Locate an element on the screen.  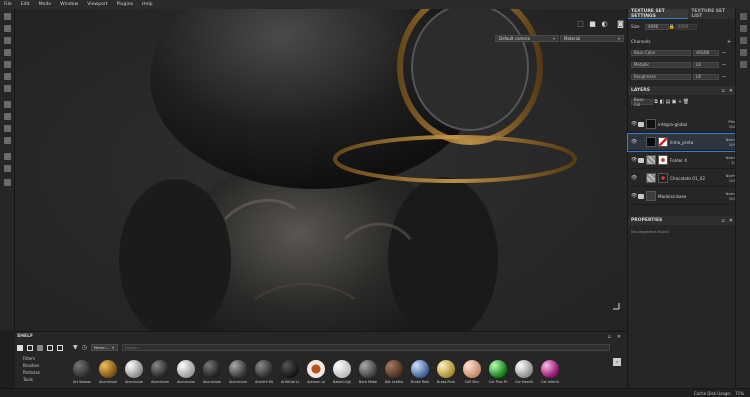
history-icon is located at coordinates (743, 52).